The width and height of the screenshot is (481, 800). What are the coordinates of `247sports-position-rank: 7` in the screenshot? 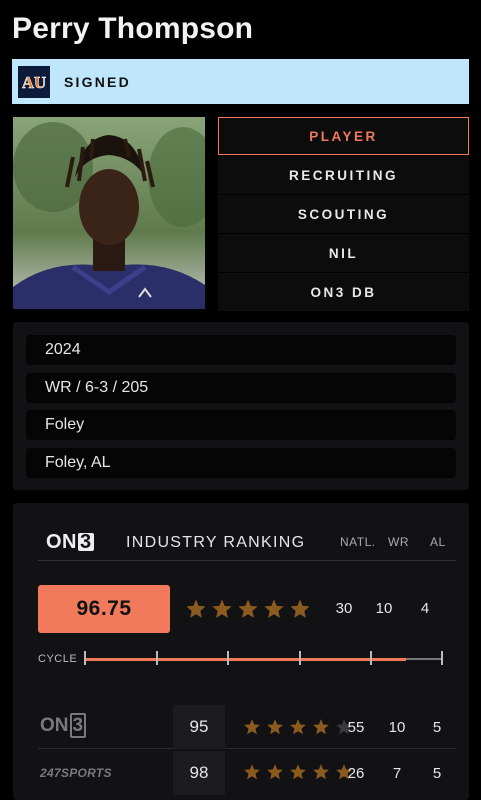 It's located at (397, 773).